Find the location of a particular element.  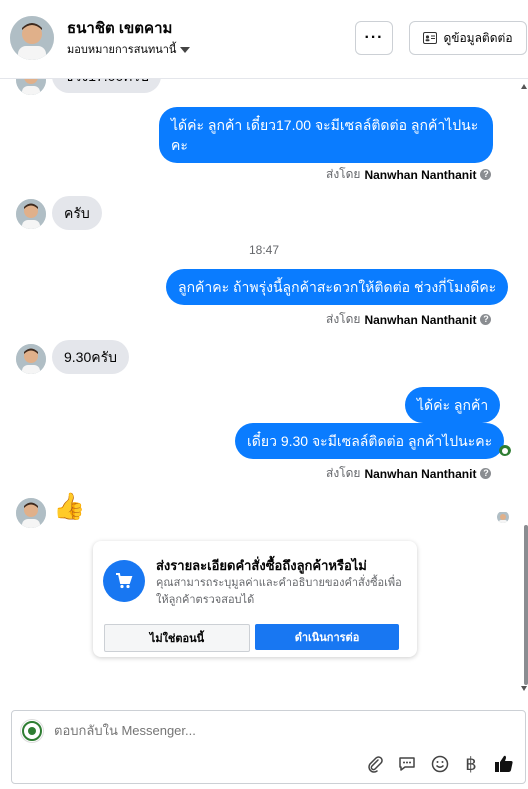

seen-indicator is located at coordinates (505, 450).